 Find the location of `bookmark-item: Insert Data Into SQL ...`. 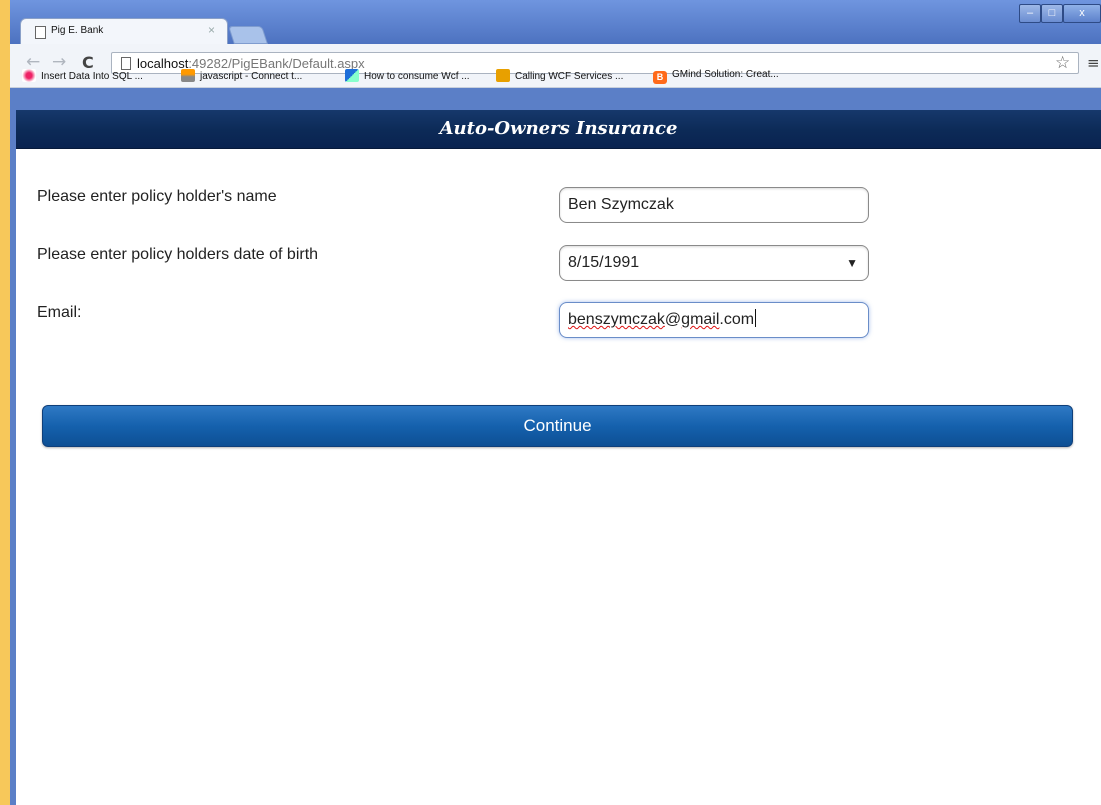

bookmark-item: Insert Data Into SQL ... is located at coordinates (82, 75).